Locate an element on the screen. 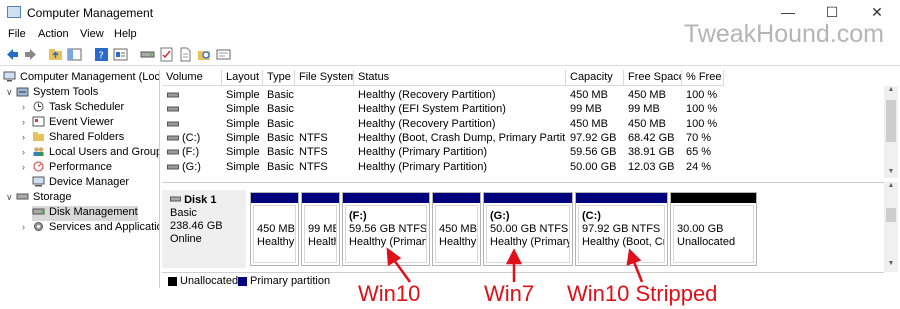 This screenshot has width=900, height=309. annotation-win10-stripped: Win10 Stripped is located at coordinates (642, 293).